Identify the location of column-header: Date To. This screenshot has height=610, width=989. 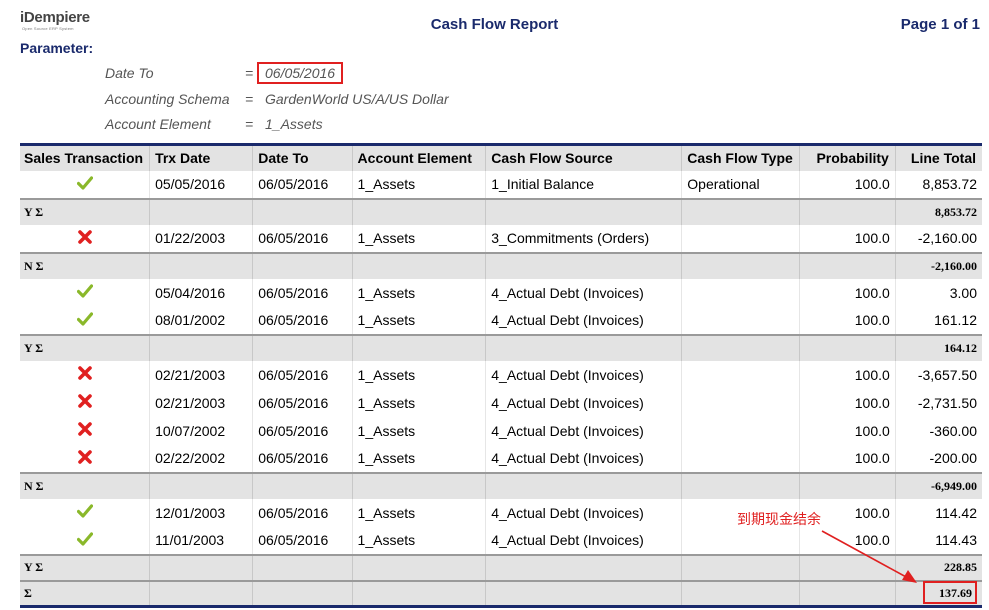
(302, 157).